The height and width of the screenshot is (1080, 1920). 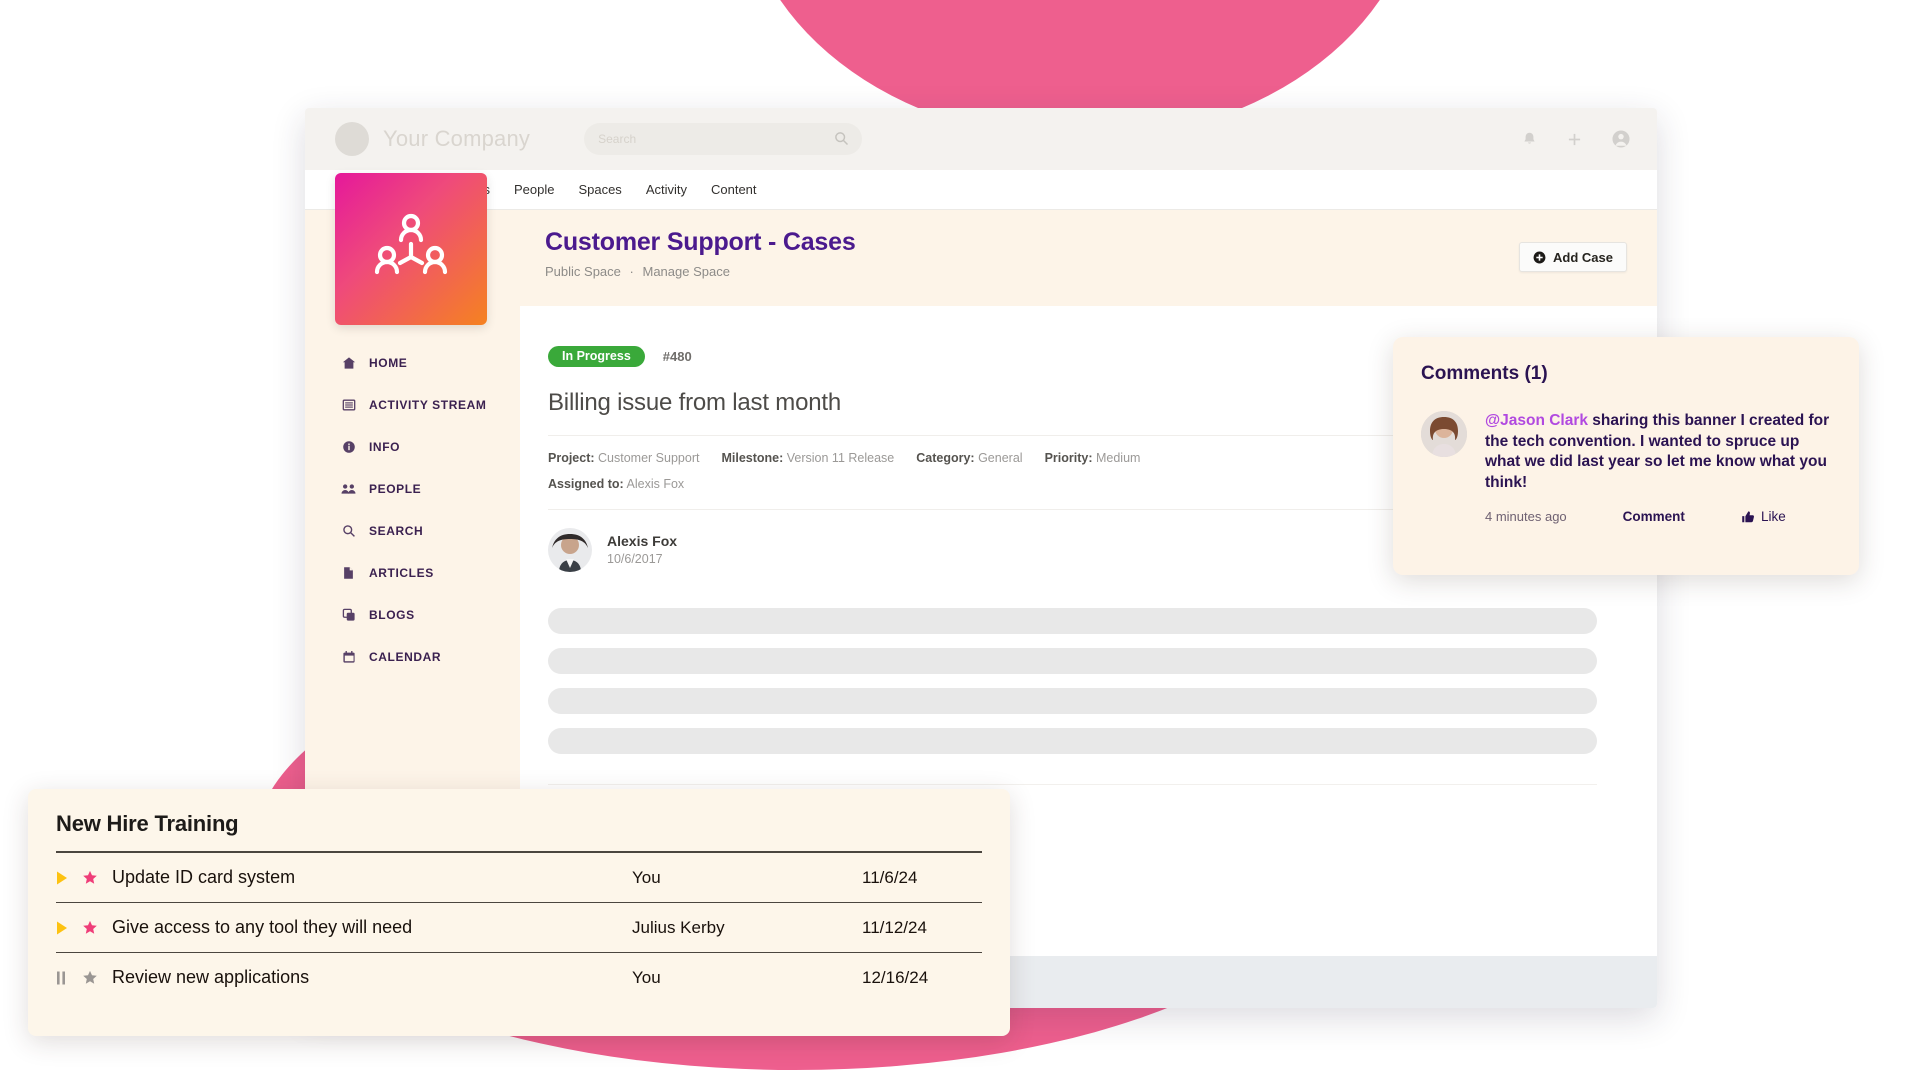 I want to click on nav-item-spaces: Spaces, so click(x=599, y=189).